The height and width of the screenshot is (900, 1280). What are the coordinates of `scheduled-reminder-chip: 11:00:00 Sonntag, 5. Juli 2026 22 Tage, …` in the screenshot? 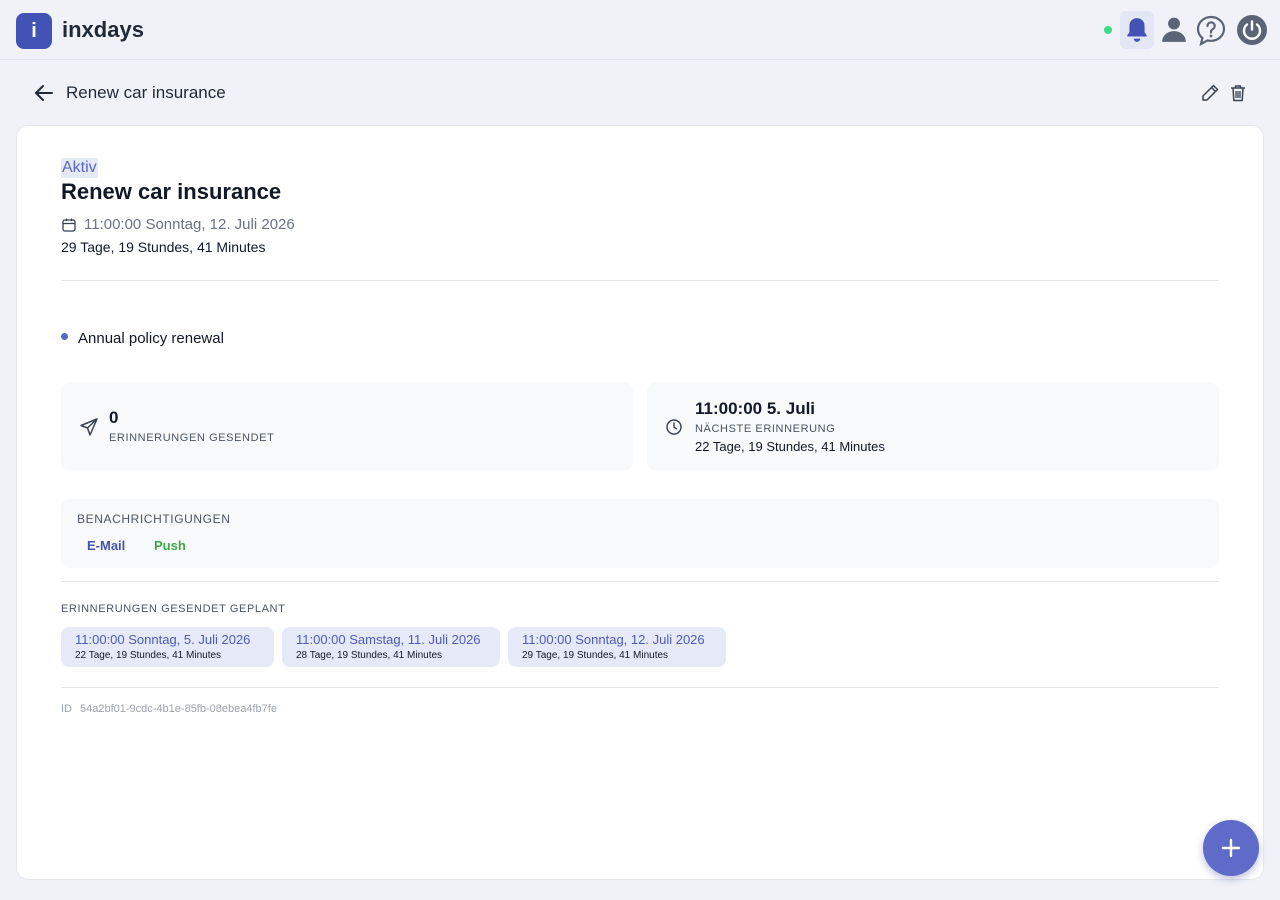 It's located at (167, 647).